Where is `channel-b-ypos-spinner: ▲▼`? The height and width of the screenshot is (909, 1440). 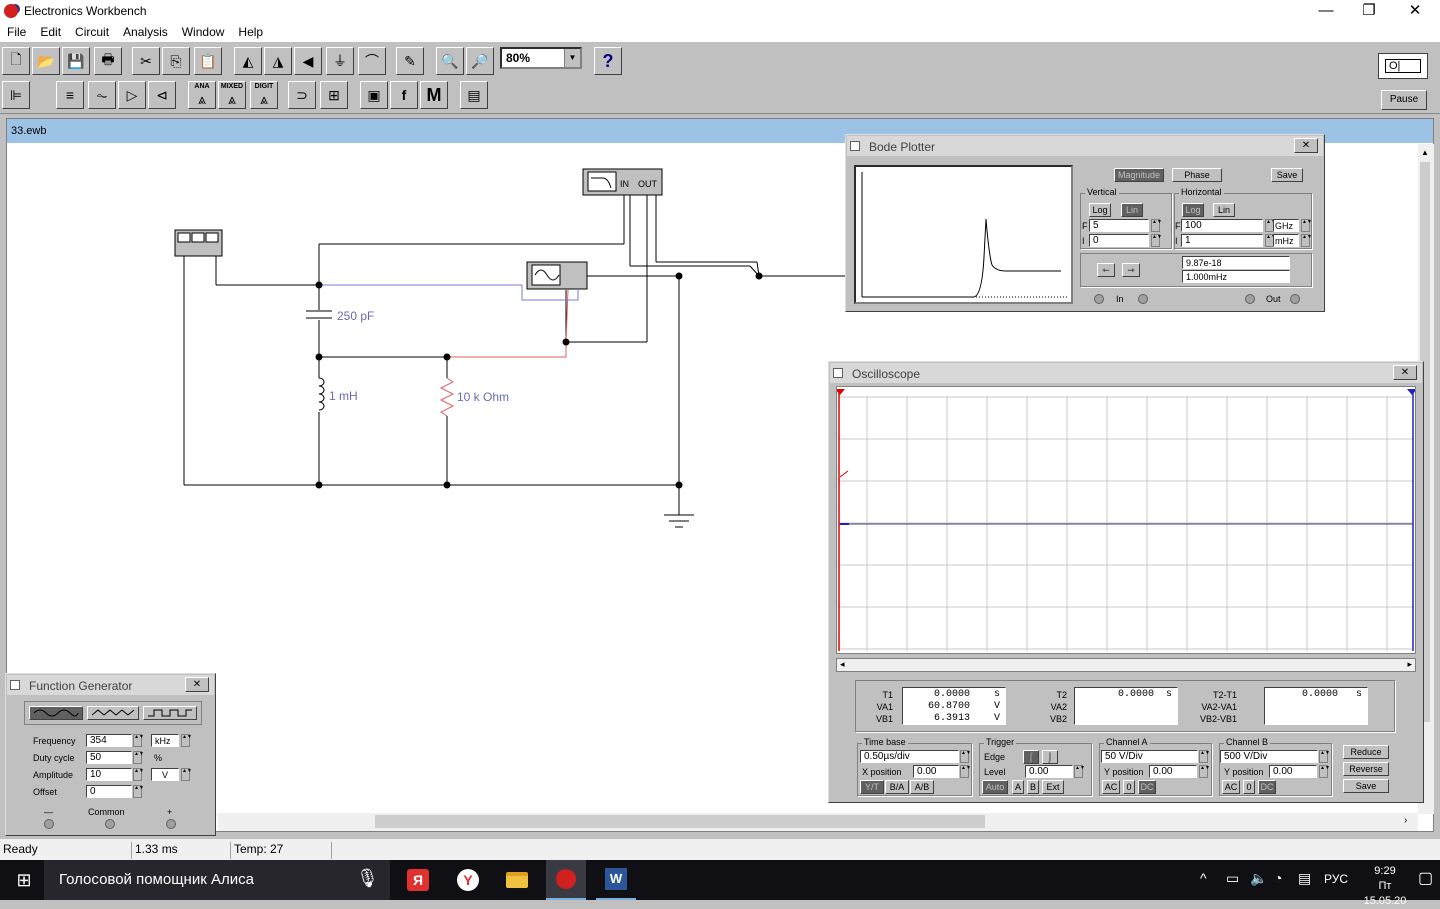 channel-b-ypos-spinner: ▲▼ is located at coordinates (1324, 771).